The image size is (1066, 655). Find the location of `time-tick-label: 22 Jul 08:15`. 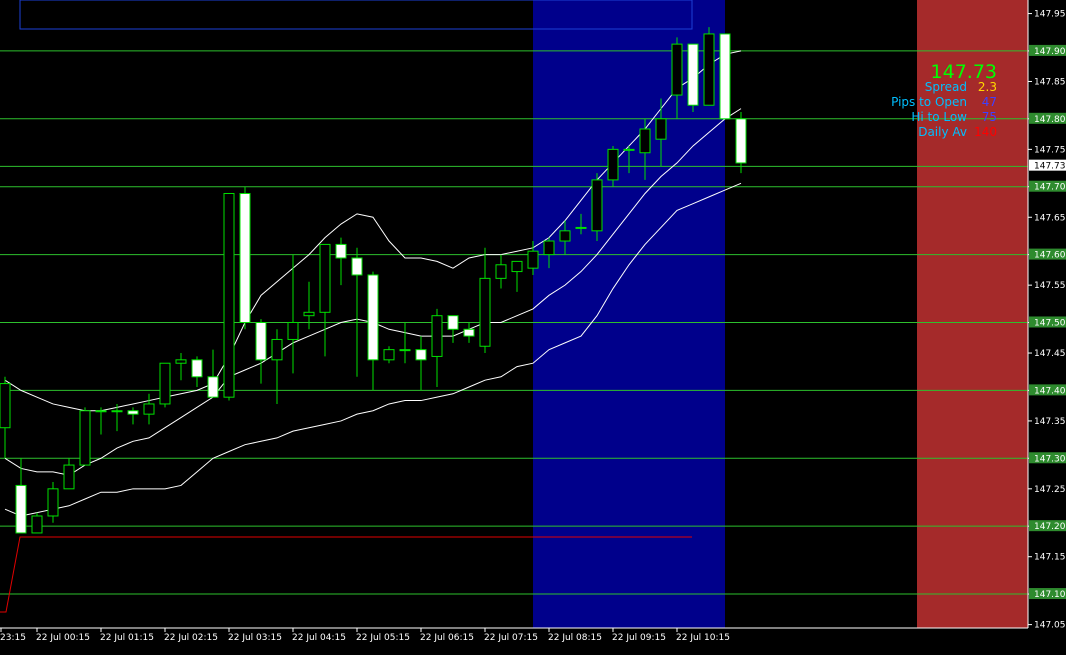

time-tick-label: 22 Jul 08:15 is located at coordinates (575, 638).